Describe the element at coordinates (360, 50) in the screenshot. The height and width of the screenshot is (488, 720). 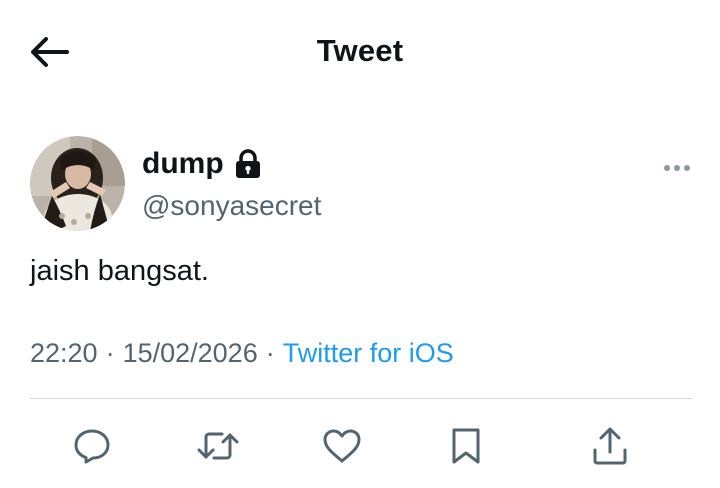
I see `page-title: Tweet` at that location.